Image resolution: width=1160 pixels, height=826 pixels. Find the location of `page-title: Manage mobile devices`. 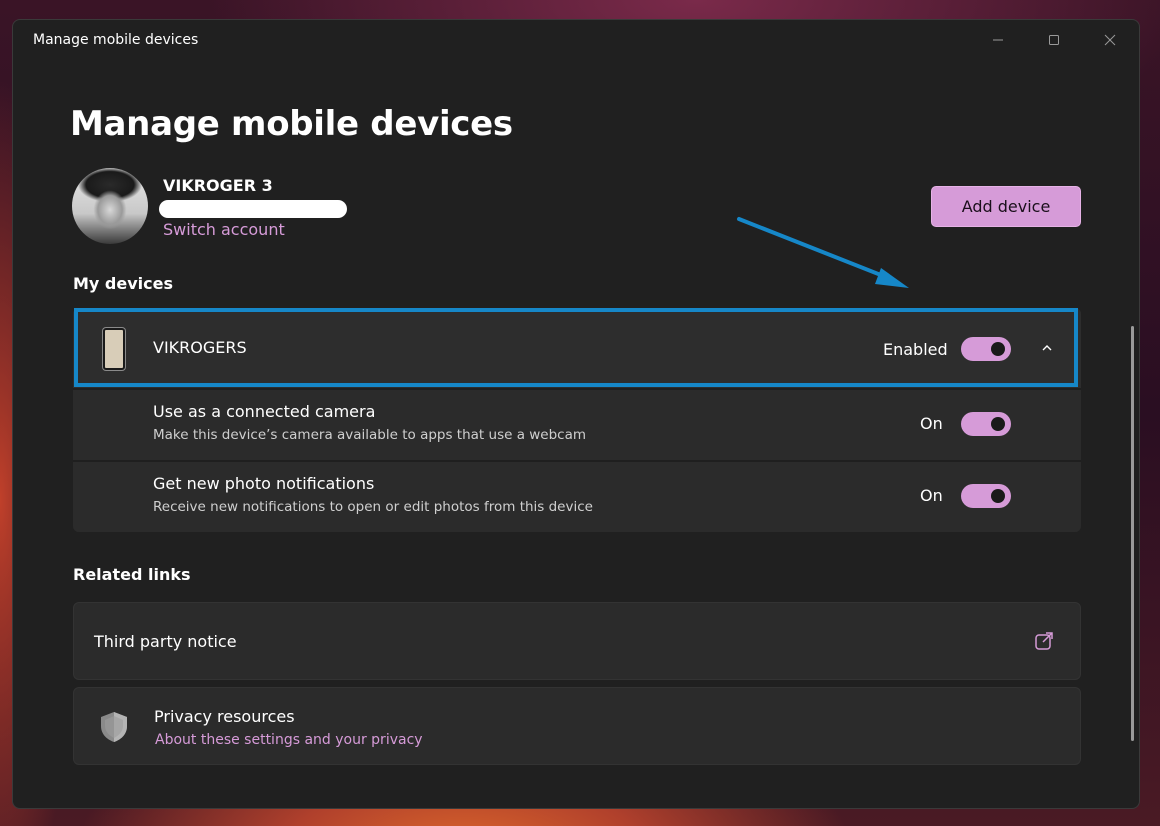

page-title: Manage mobile devices is located at coordinates (291, 124).